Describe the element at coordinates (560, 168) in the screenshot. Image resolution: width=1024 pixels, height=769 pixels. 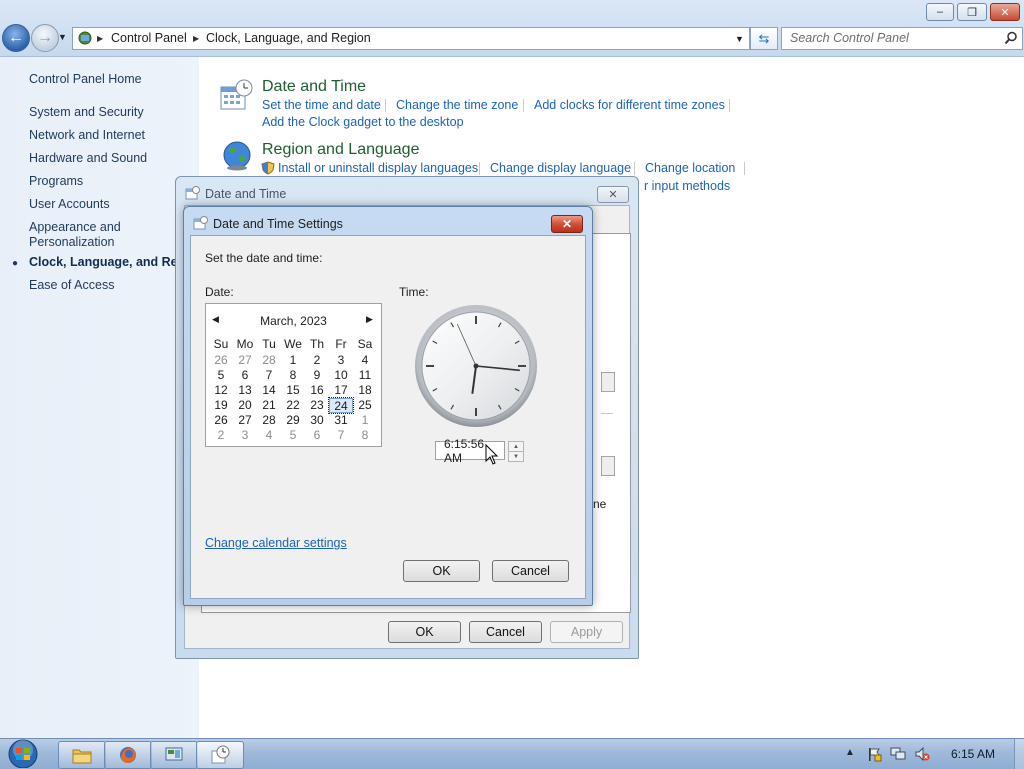
I see `change-display-language-link: Change display language` at that location.